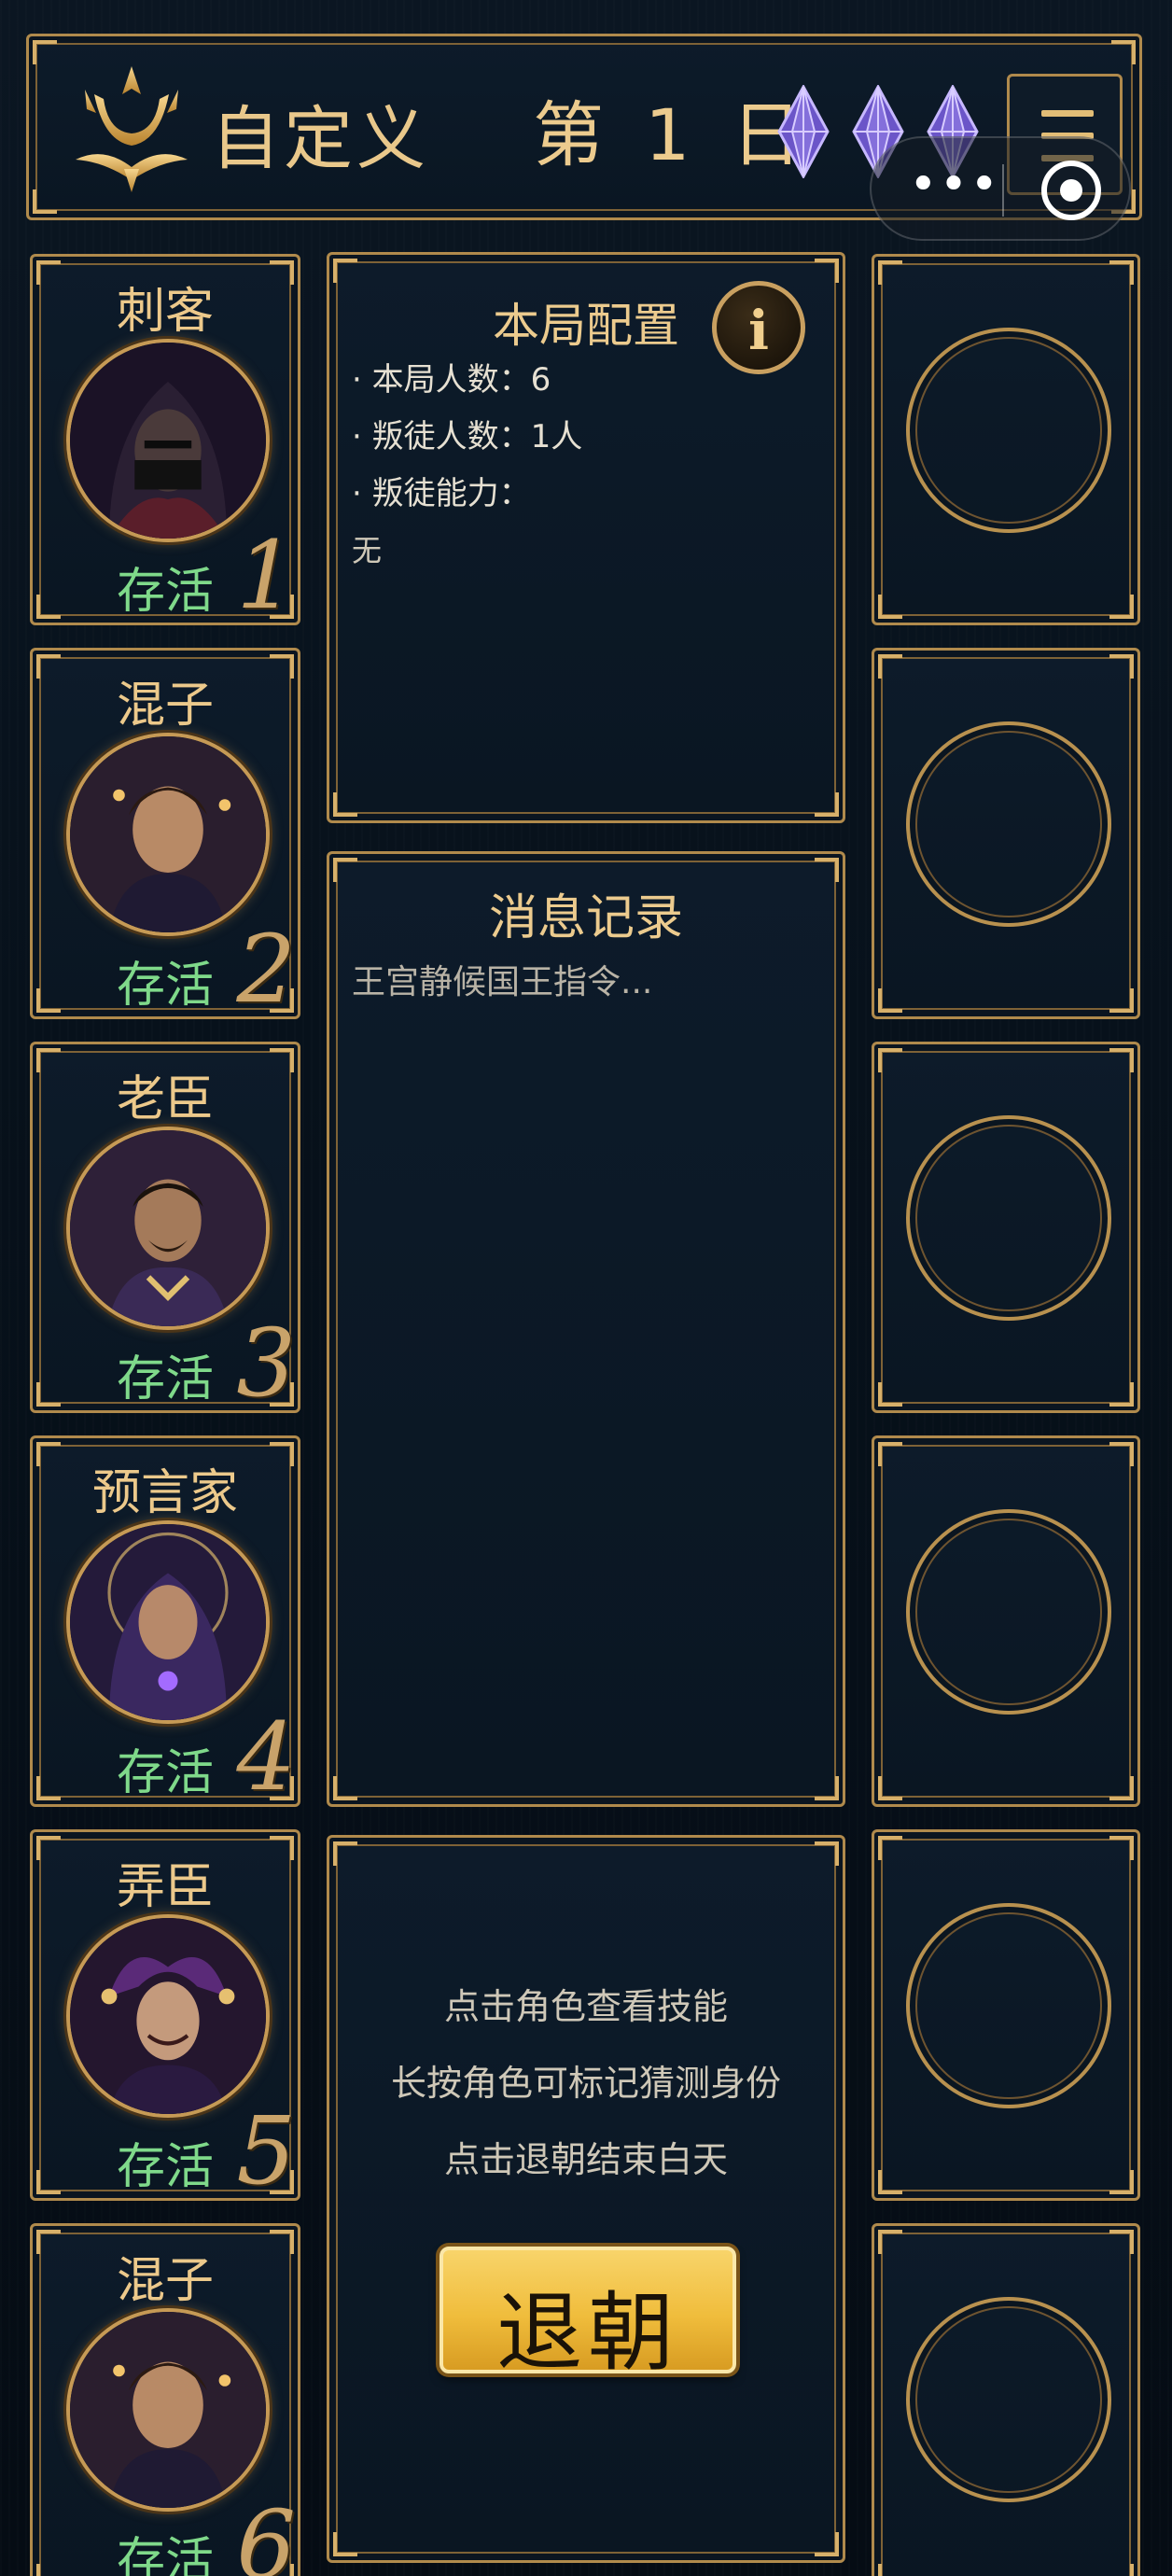 The width and height of the screenshot is (1172, 2576). I want to click on player-role: 刺客, so click(165, 312).